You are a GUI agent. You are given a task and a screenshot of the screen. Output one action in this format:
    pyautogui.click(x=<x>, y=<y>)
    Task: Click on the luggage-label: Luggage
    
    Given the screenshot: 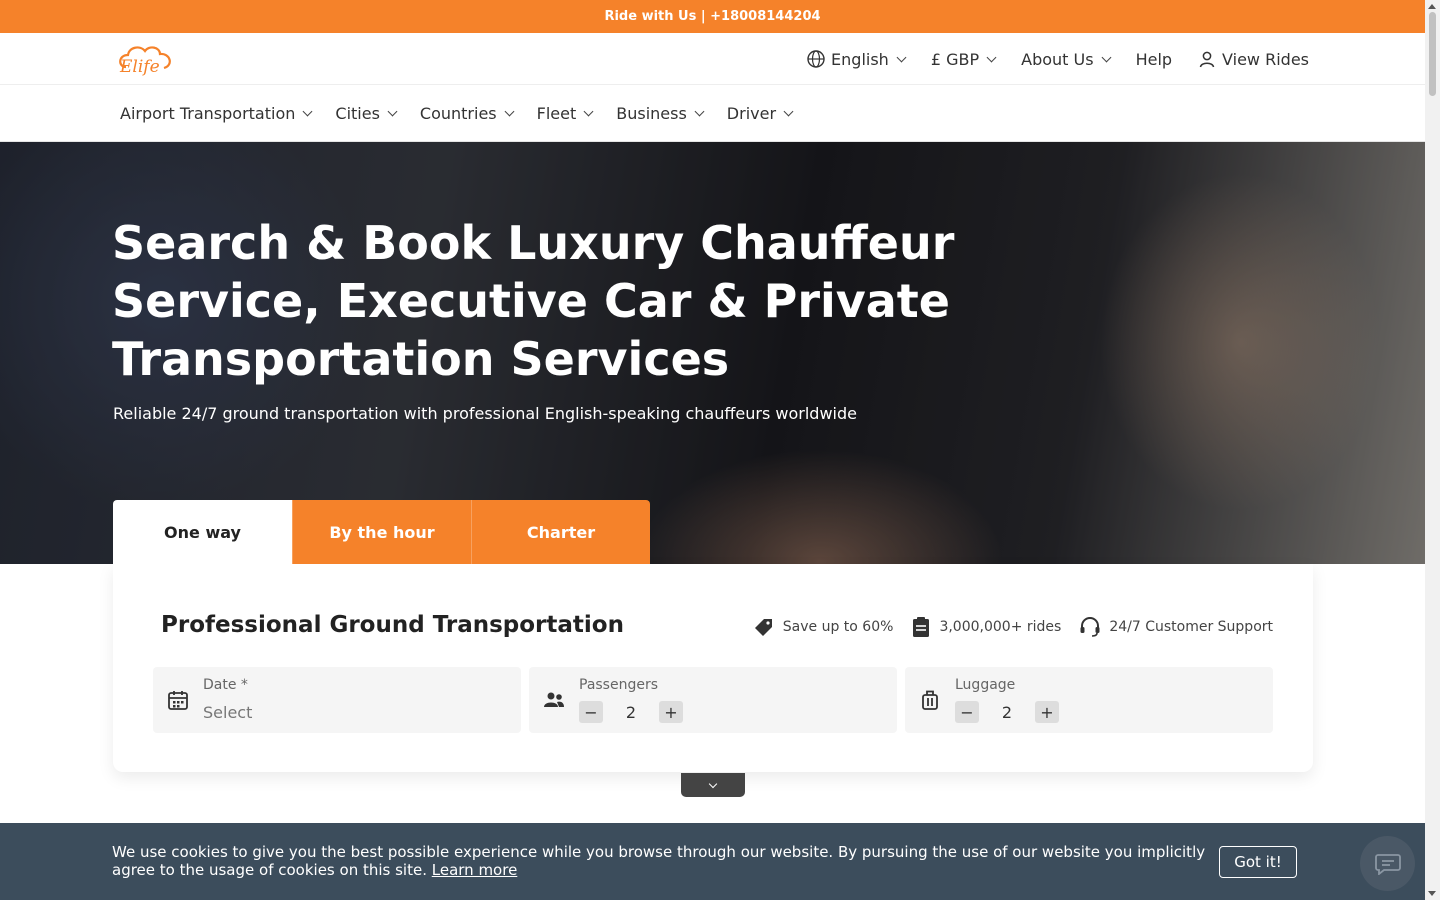 What is the action you would take?
    pyautogui.click(x=985, y=685)
    